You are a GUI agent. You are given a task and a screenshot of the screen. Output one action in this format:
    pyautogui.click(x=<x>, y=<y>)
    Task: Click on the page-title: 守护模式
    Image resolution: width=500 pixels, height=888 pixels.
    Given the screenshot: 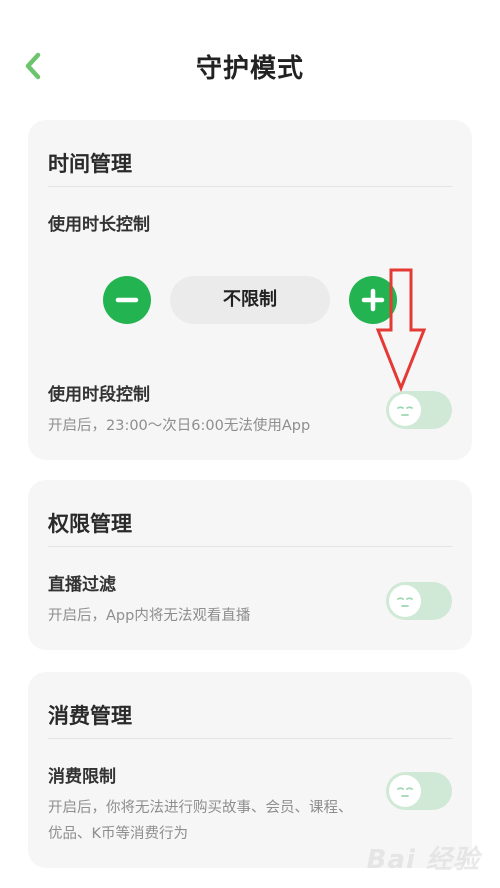 What is the action you would take?
    pyautogui.click(x=249, y=69)
    